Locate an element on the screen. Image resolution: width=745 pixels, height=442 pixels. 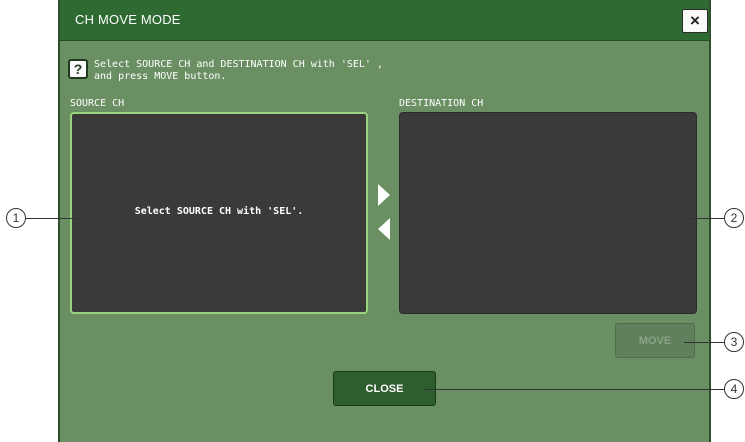
move-left-arrow-icon is located at coordinates (384, 229).